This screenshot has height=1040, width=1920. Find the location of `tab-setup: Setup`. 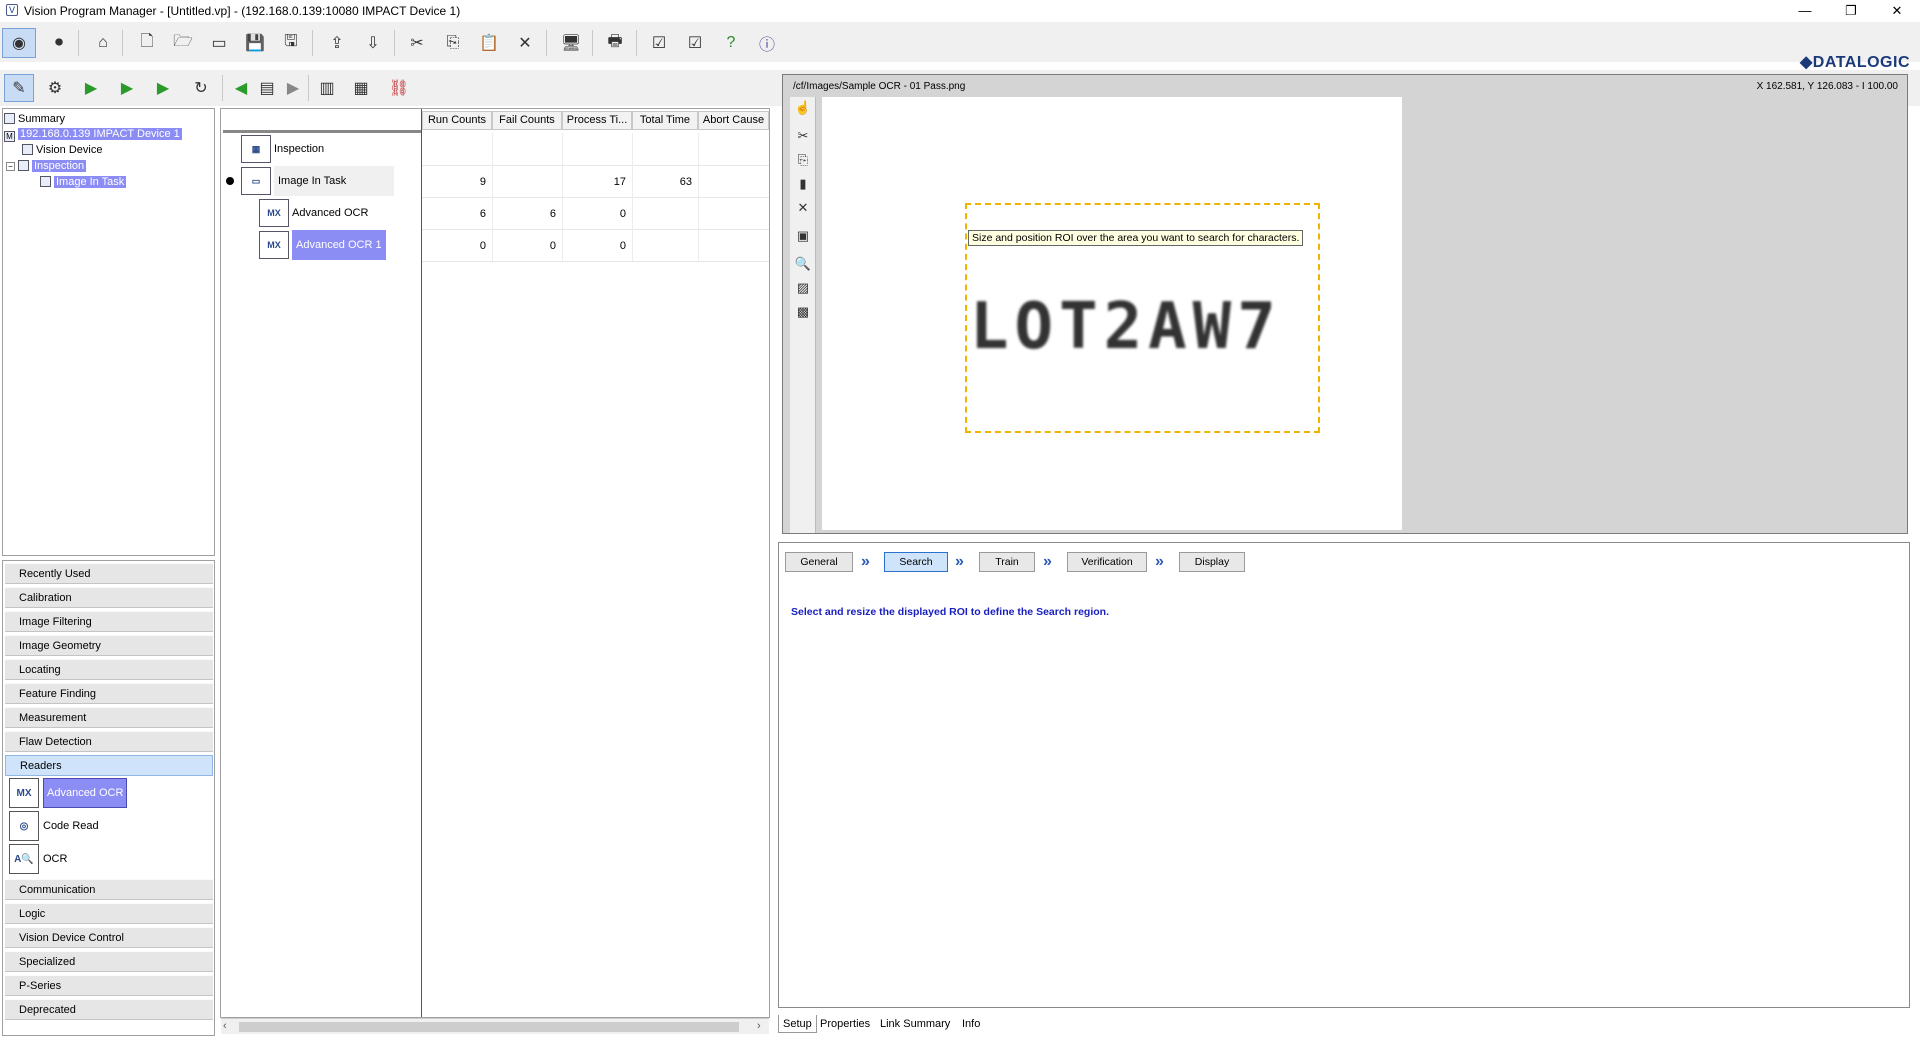

tab-setup: Setup is located at coordinates (797, 1024).